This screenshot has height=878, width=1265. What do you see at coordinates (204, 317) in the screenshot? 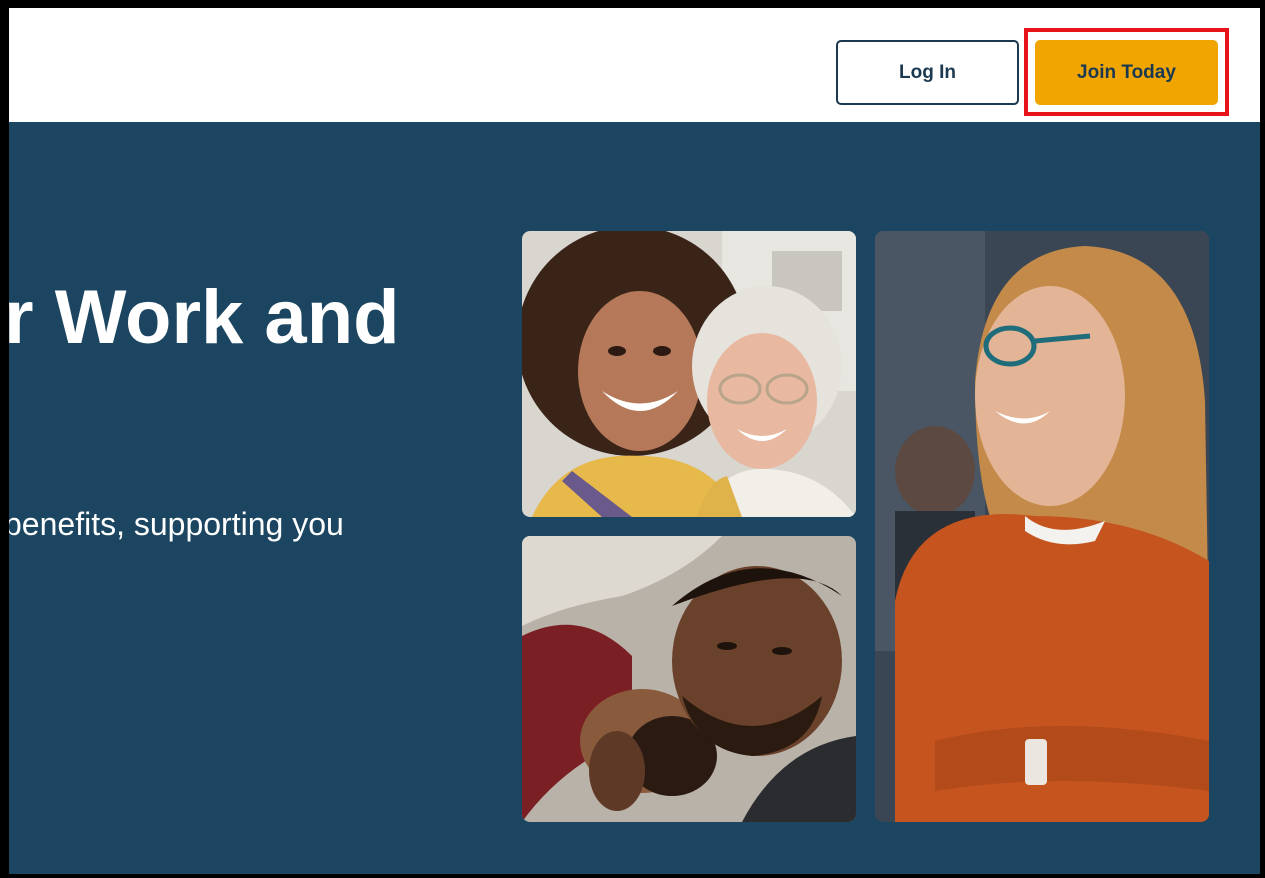
I see `hero-headline: r Work and` at bounding box center [204, 317].